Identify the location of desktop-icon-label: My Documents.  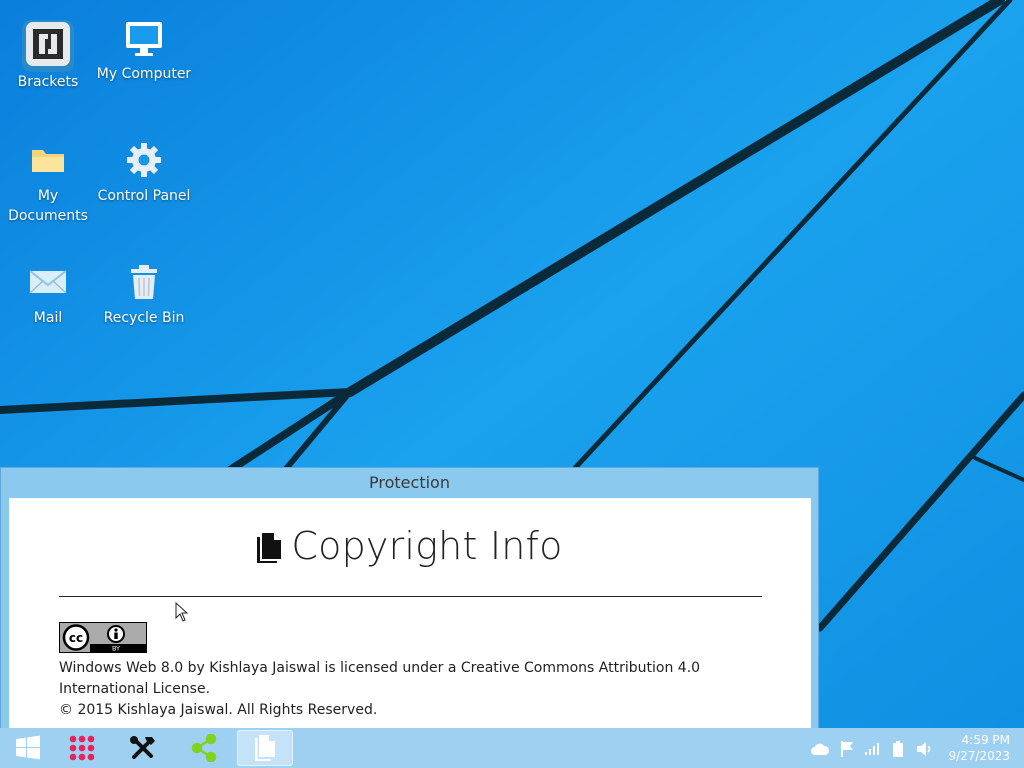
(48, 206).